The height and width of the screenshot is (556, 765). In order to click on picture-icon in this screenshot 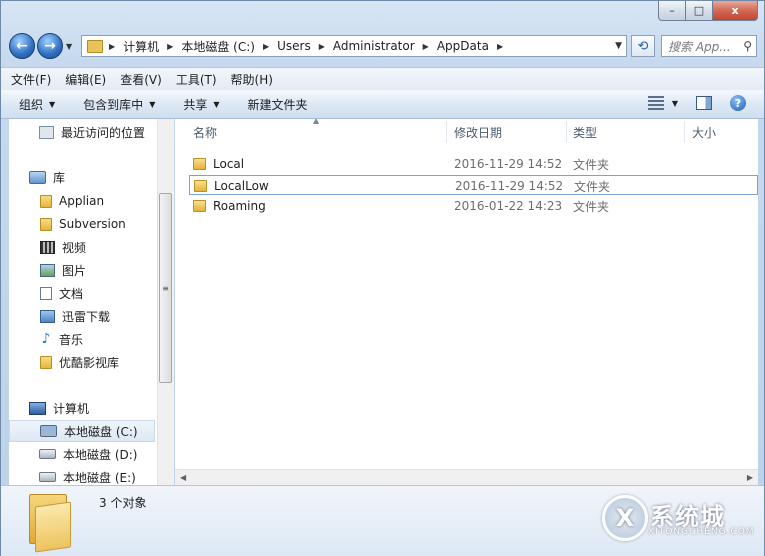, I will do `click(47, 270)`.